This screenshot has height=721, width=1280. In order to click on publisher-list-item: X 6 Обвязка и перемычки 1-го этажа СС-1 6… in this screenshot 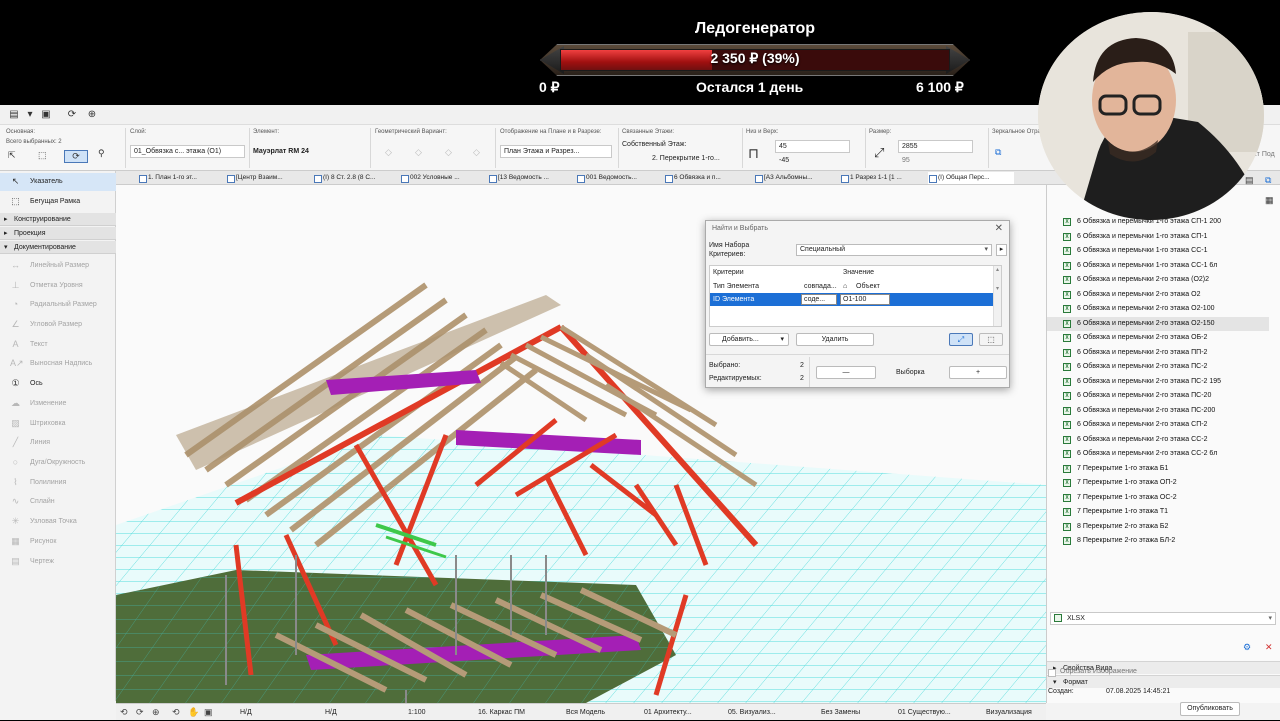, I will do `click(1158, 266)`.